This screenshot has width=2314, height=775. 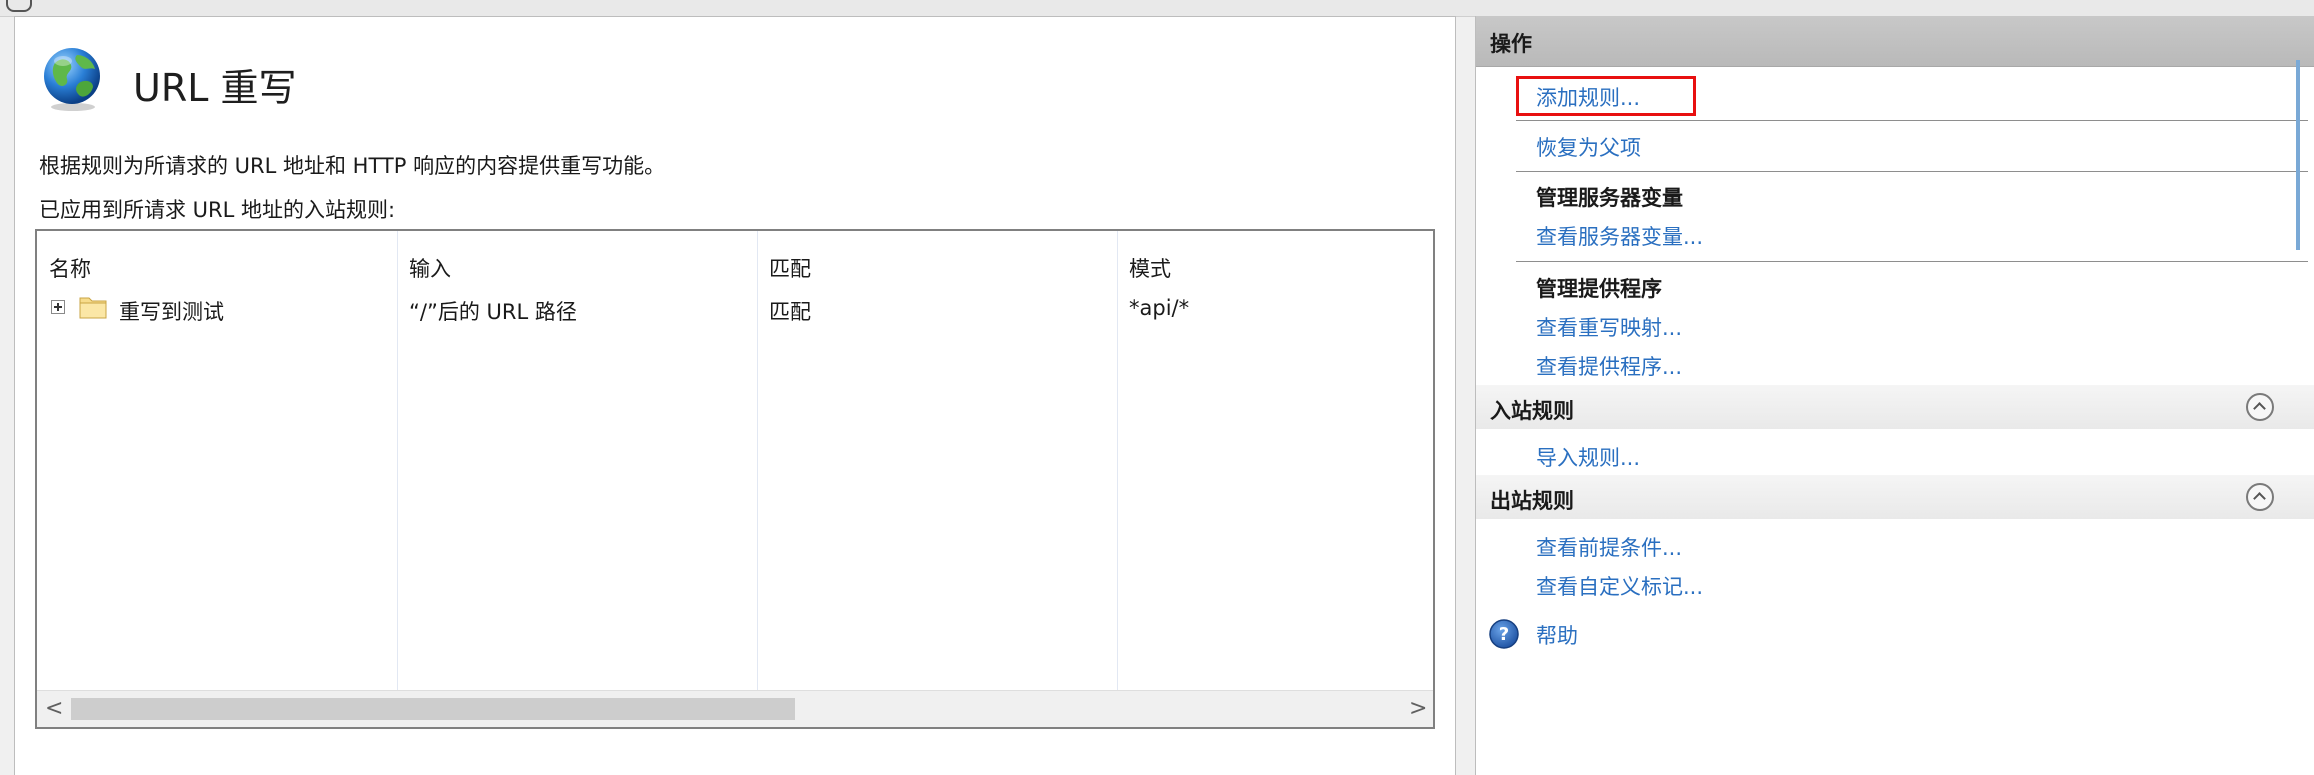 I want to click on window-top-strip, so click(x=1157, y=8).